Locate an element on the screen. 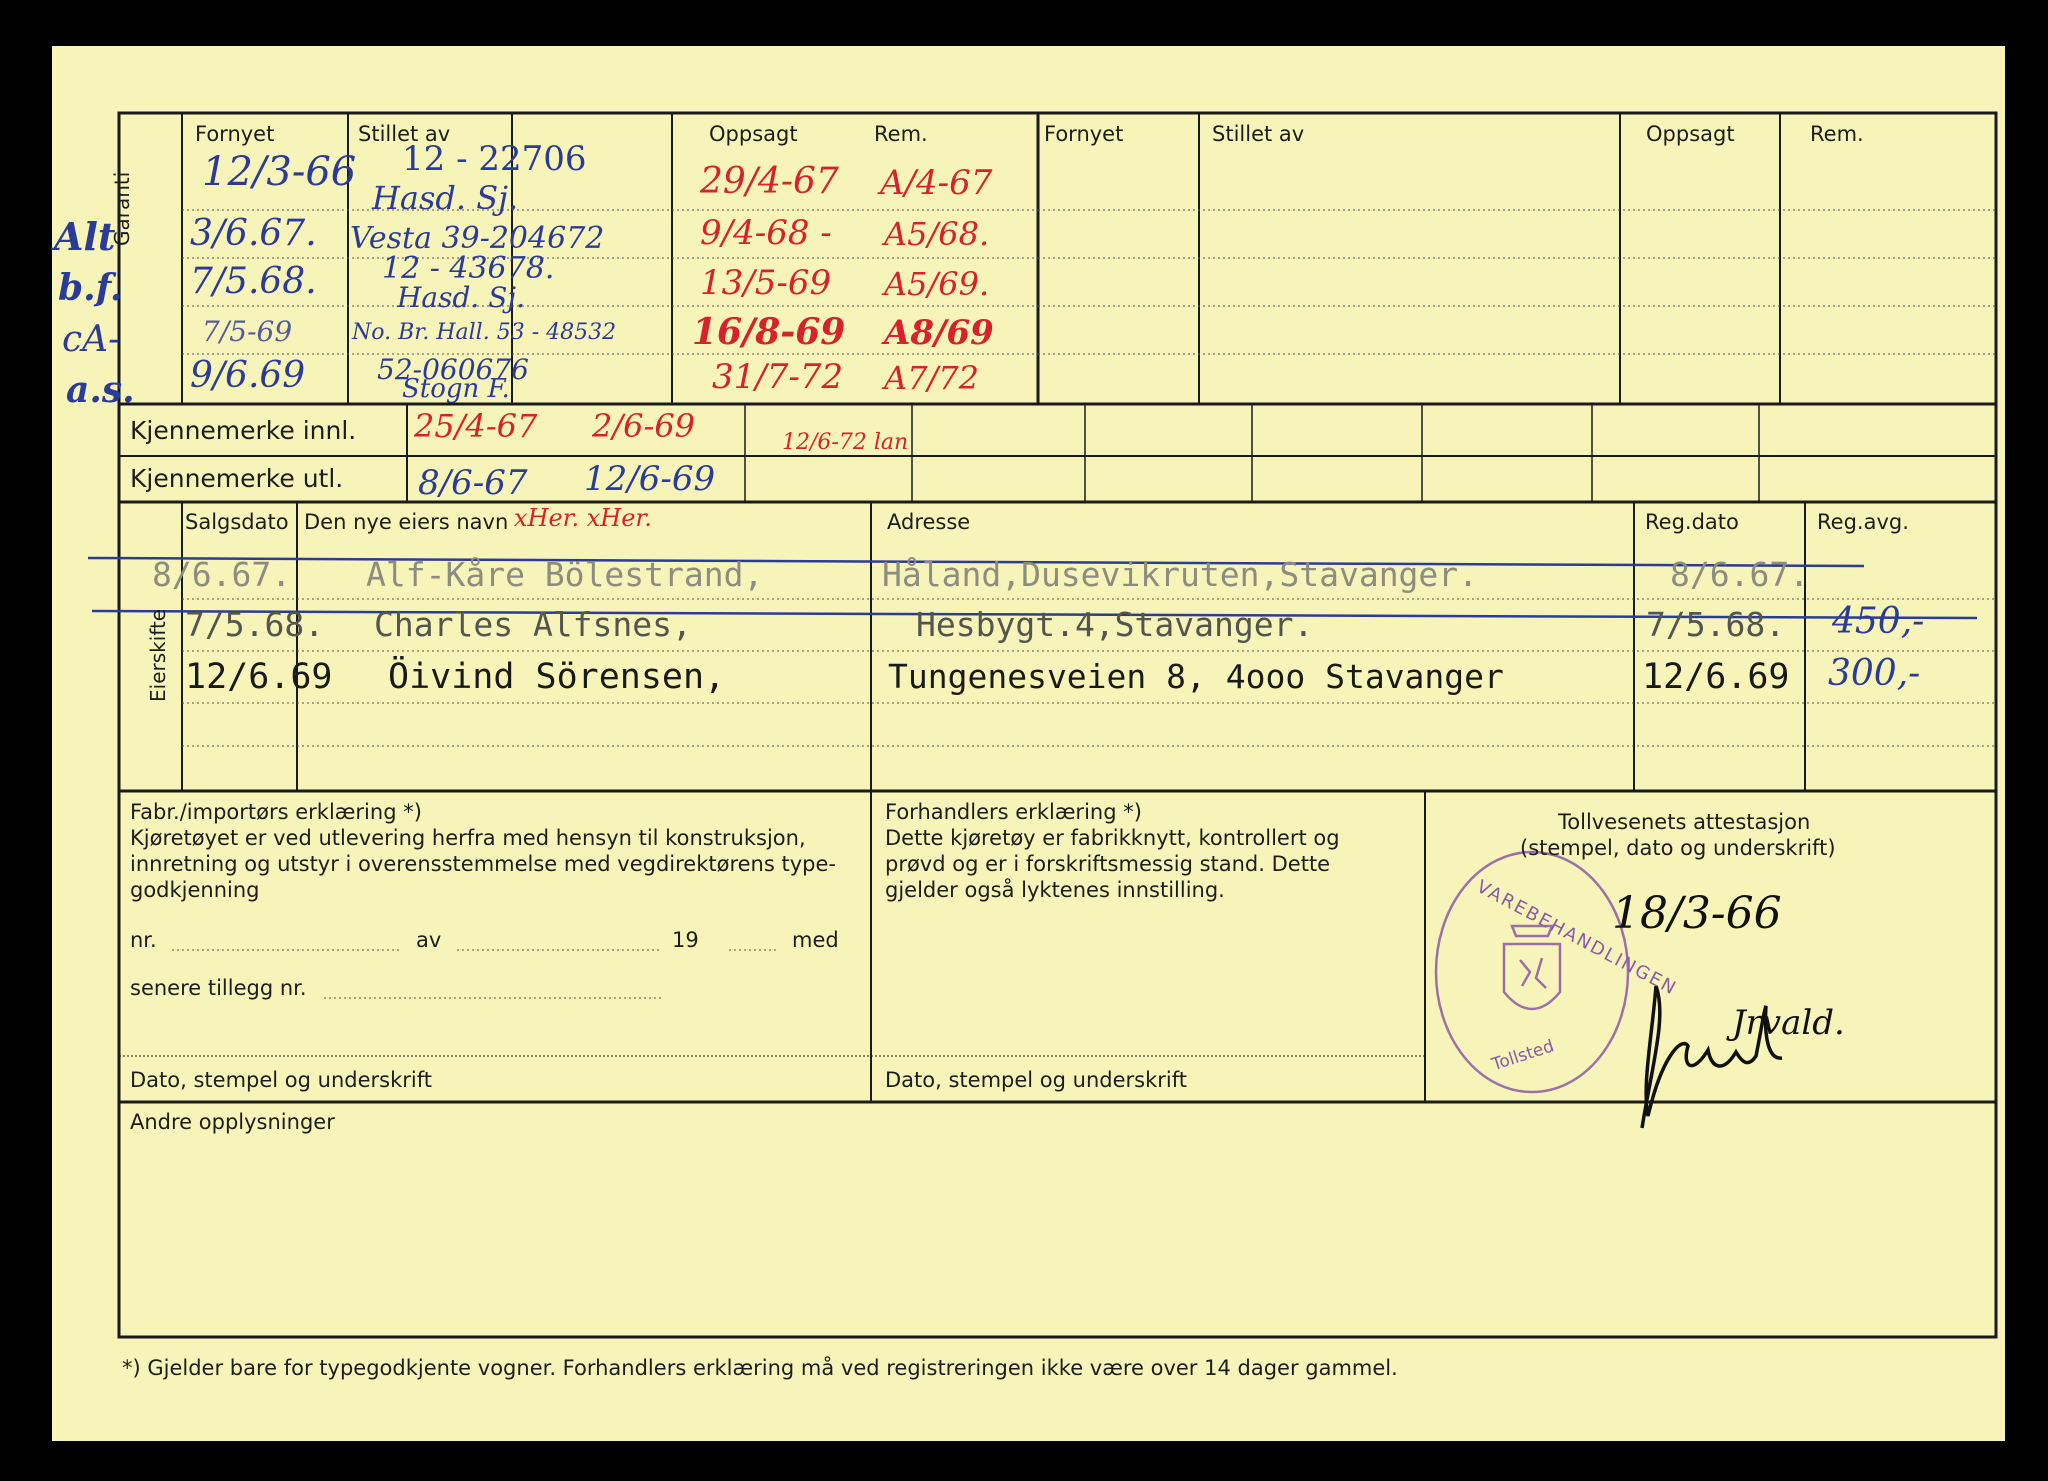 The width and height of the screenshot is (2048, 1481). toll-subtitle: (stempel, dato og underskrift) is located at coordinates (1678, 848).